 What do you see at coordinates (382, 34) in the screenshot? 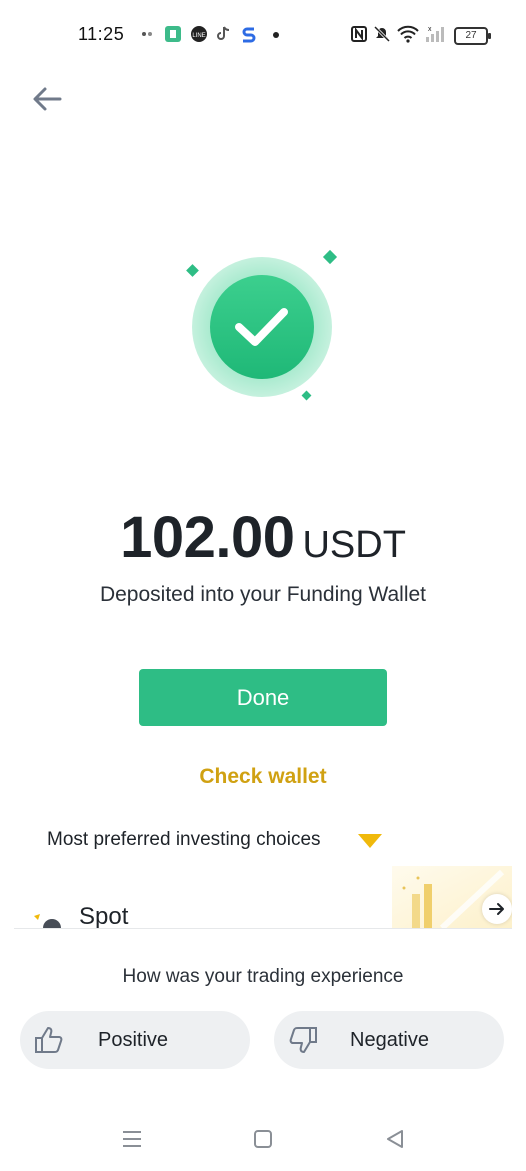
I see `mute-icon` at bounding box center [382, 34].